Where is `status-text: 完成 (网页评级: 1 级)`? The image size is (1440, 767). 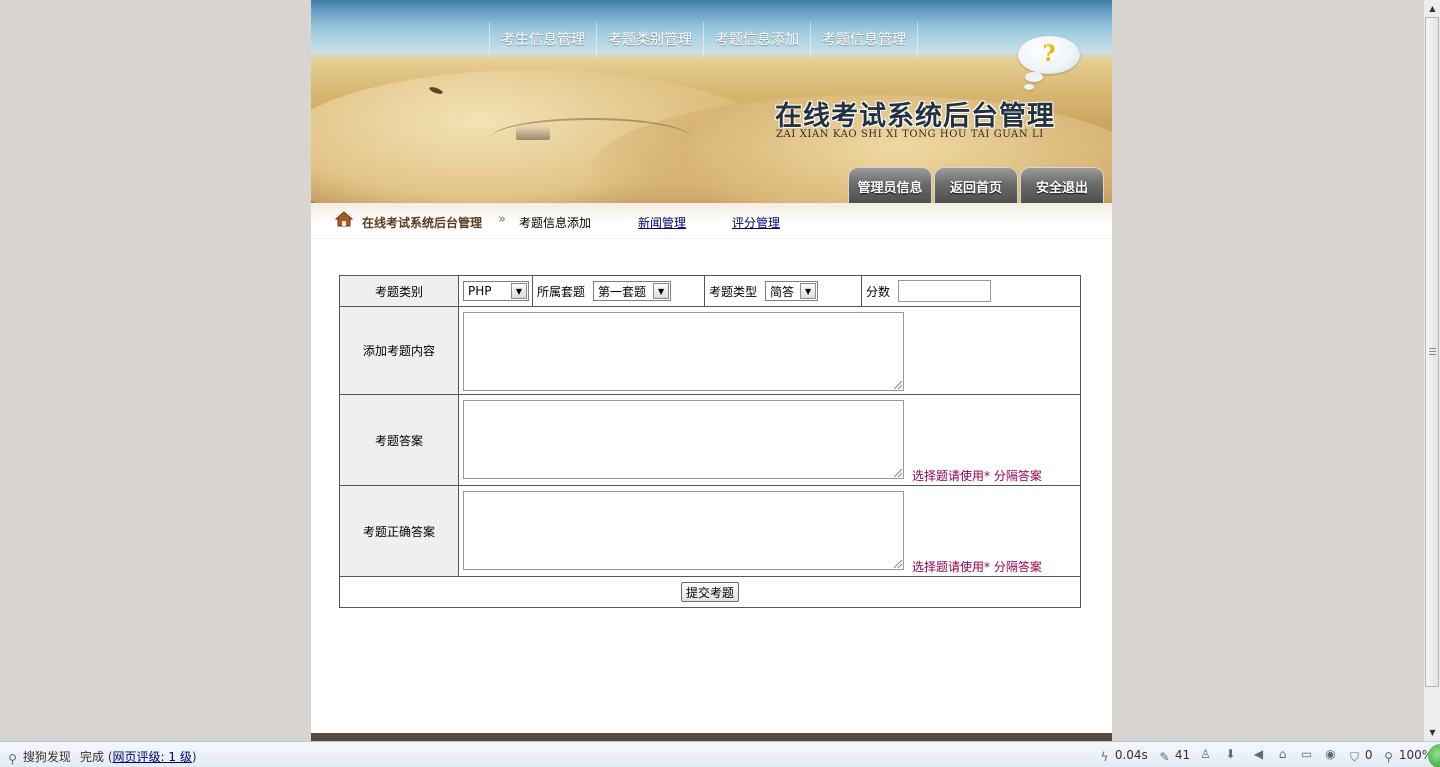
status-text: 完成 (网页评级: 1 级) is located at coordinates (138, 756).